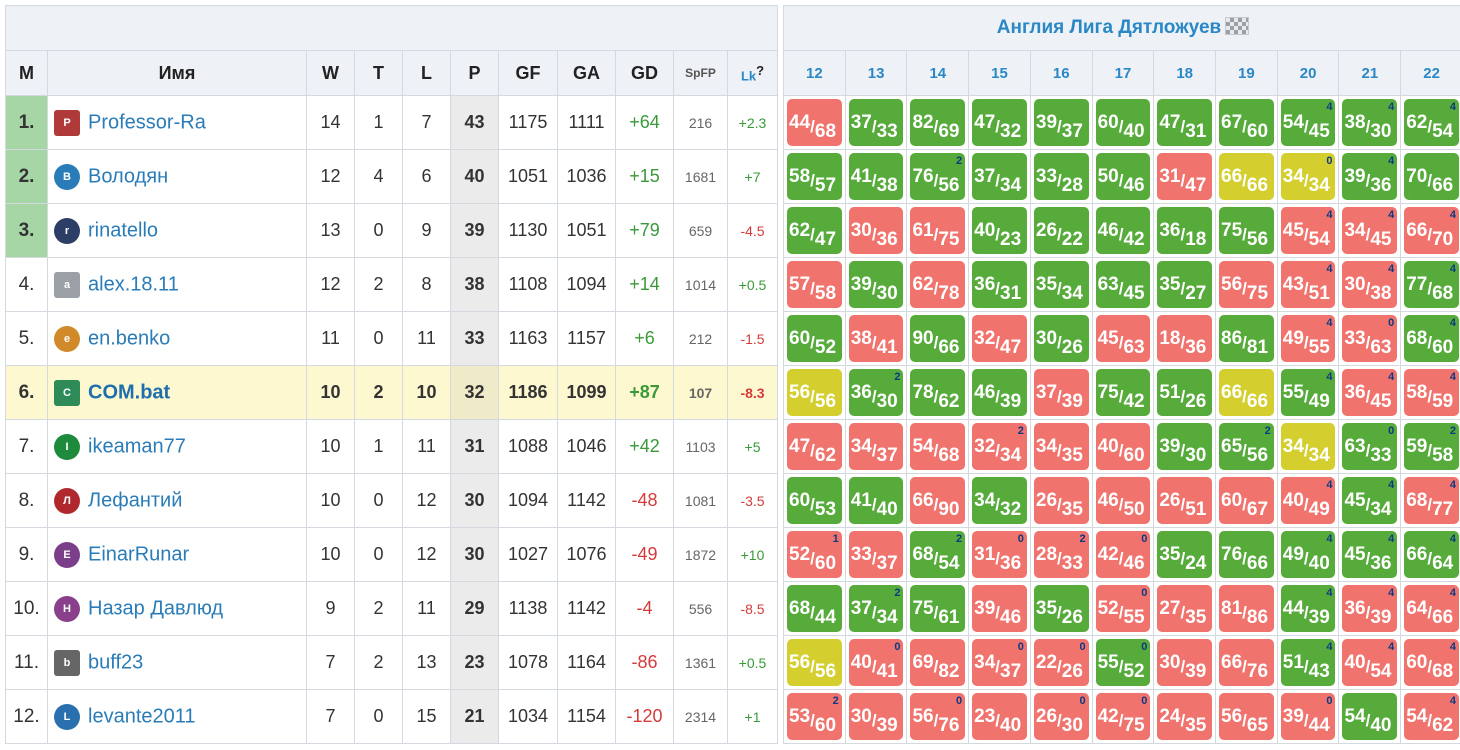 Image resolution: width=1460 pixels, height=750 pixels. I want to click on match-result: 33/28, so click(1061, 176).